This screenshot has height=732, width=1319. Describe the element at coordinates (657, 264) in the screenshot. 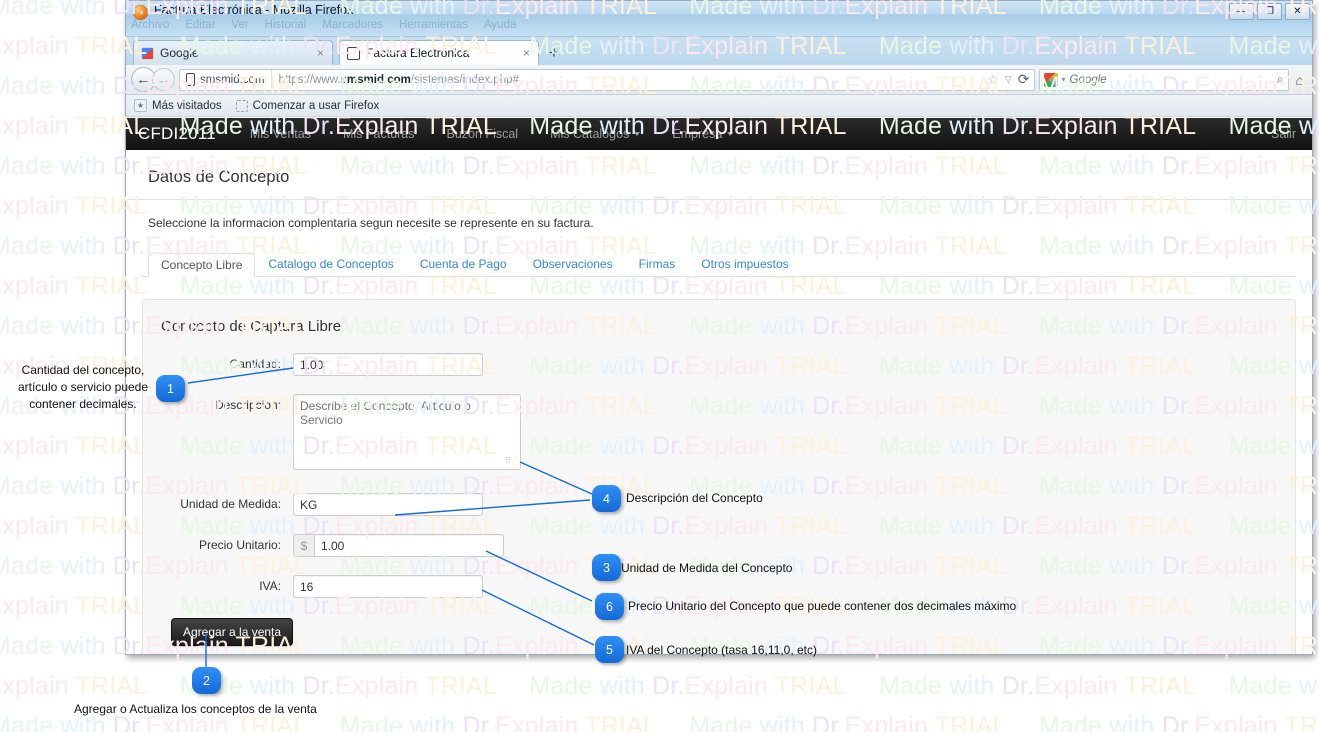

I see `tab-firmas: Firmas` at that location.